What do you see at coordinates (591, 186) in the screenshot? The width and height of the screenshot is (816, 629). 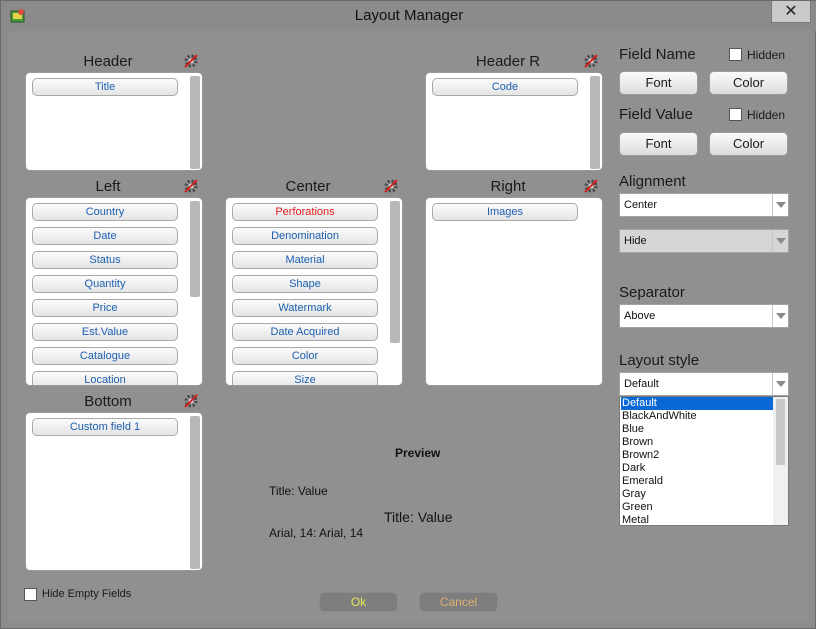 I see `right-settings-icon` at bounding box center [591, 186].